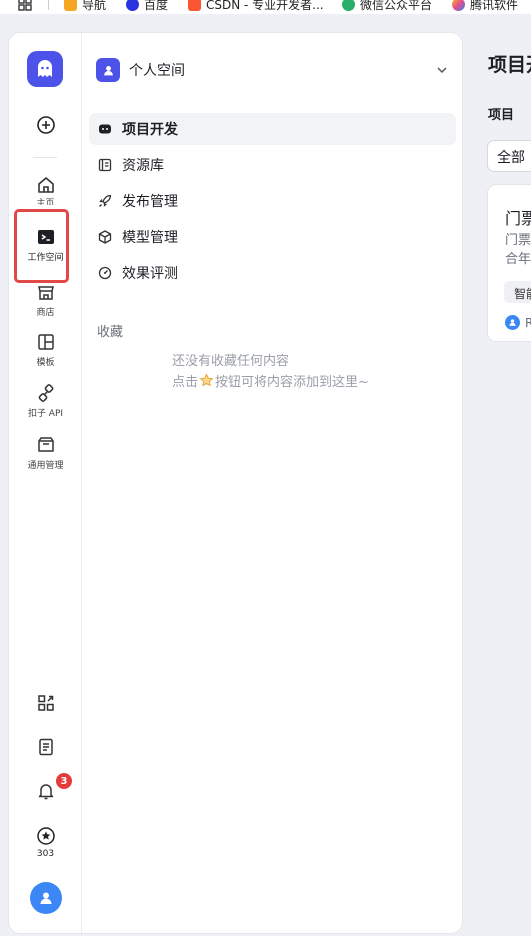  Describe the element at coordinates (45, 453) in the screenshot. I see `rail-item-settings: 通用管理` at that location.